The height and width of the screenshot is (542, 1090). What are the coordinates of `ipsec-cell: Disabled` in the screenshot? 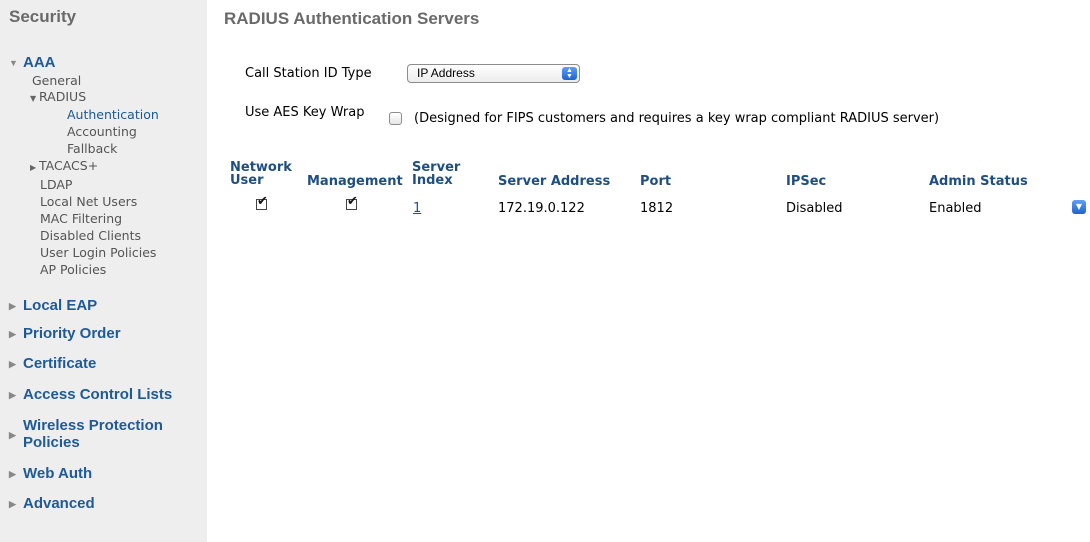 It's located at (814, 208).